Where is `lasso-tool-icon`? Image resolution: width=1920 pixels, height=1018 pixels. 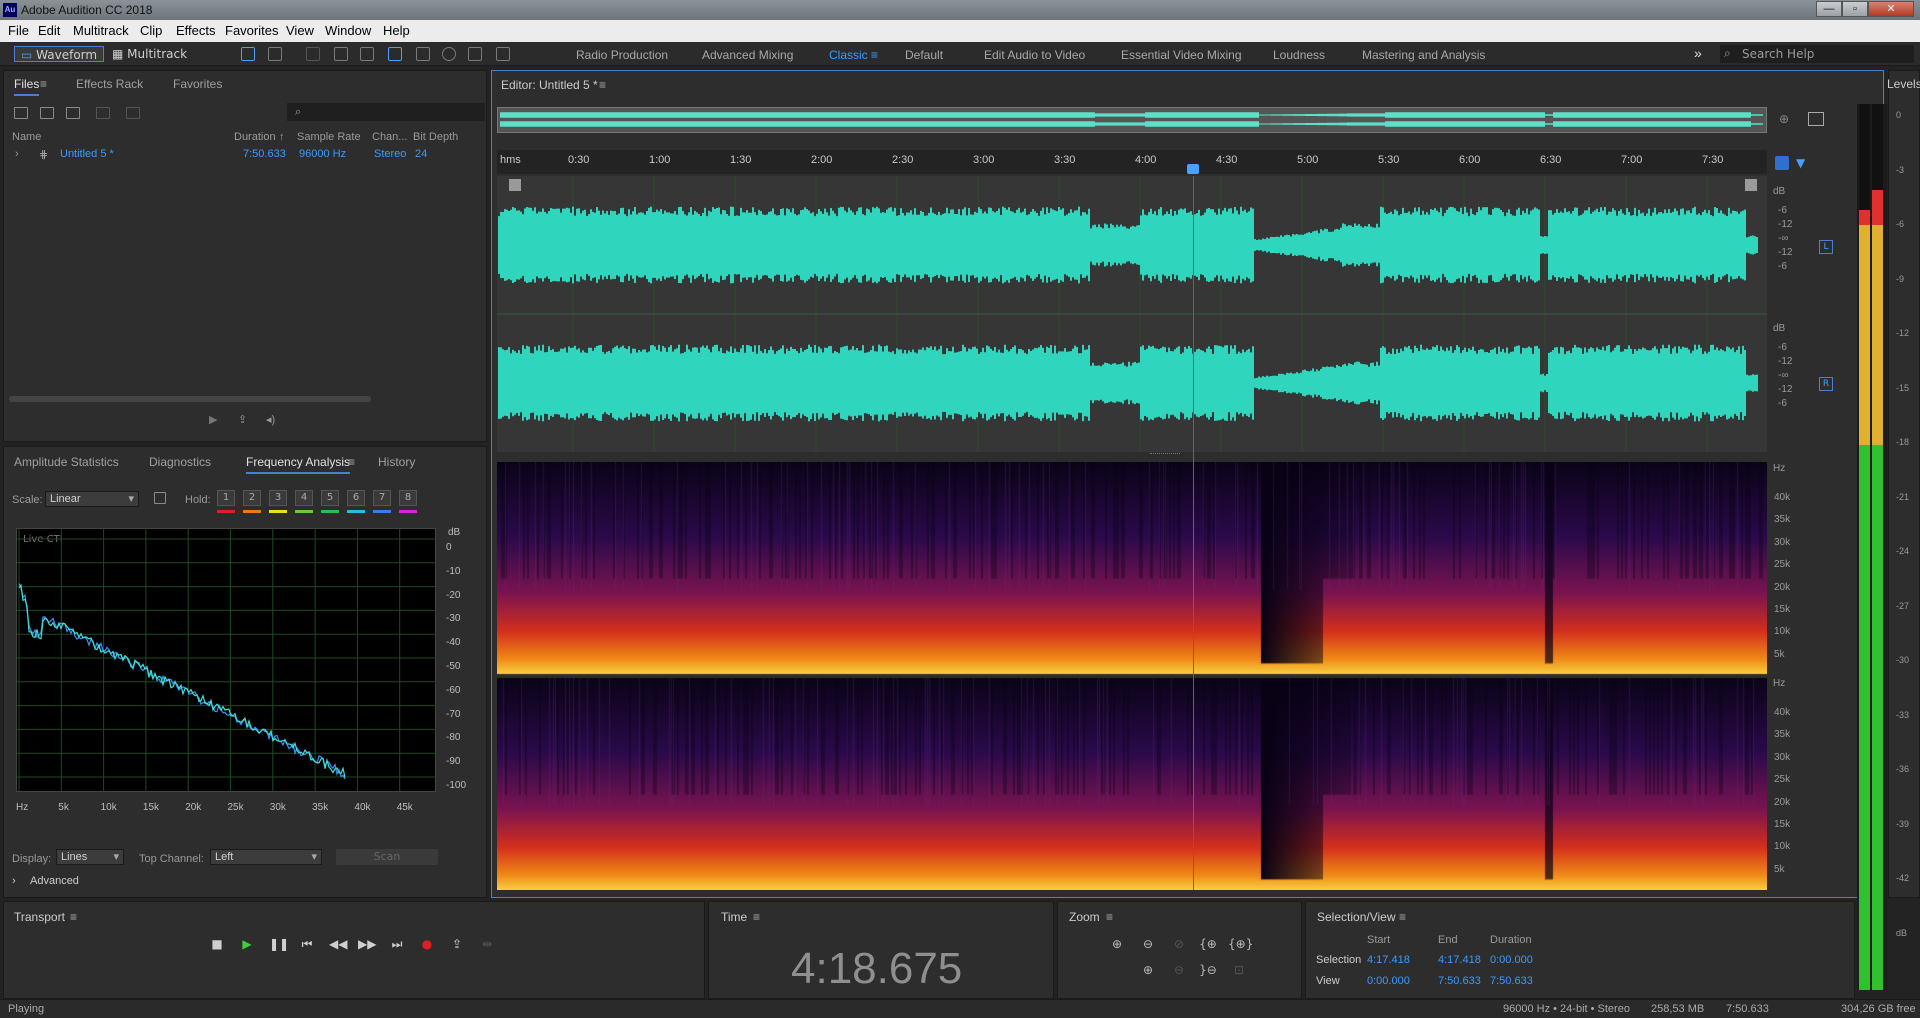 lasso-tool-icon is located at coordinates (449, 54).